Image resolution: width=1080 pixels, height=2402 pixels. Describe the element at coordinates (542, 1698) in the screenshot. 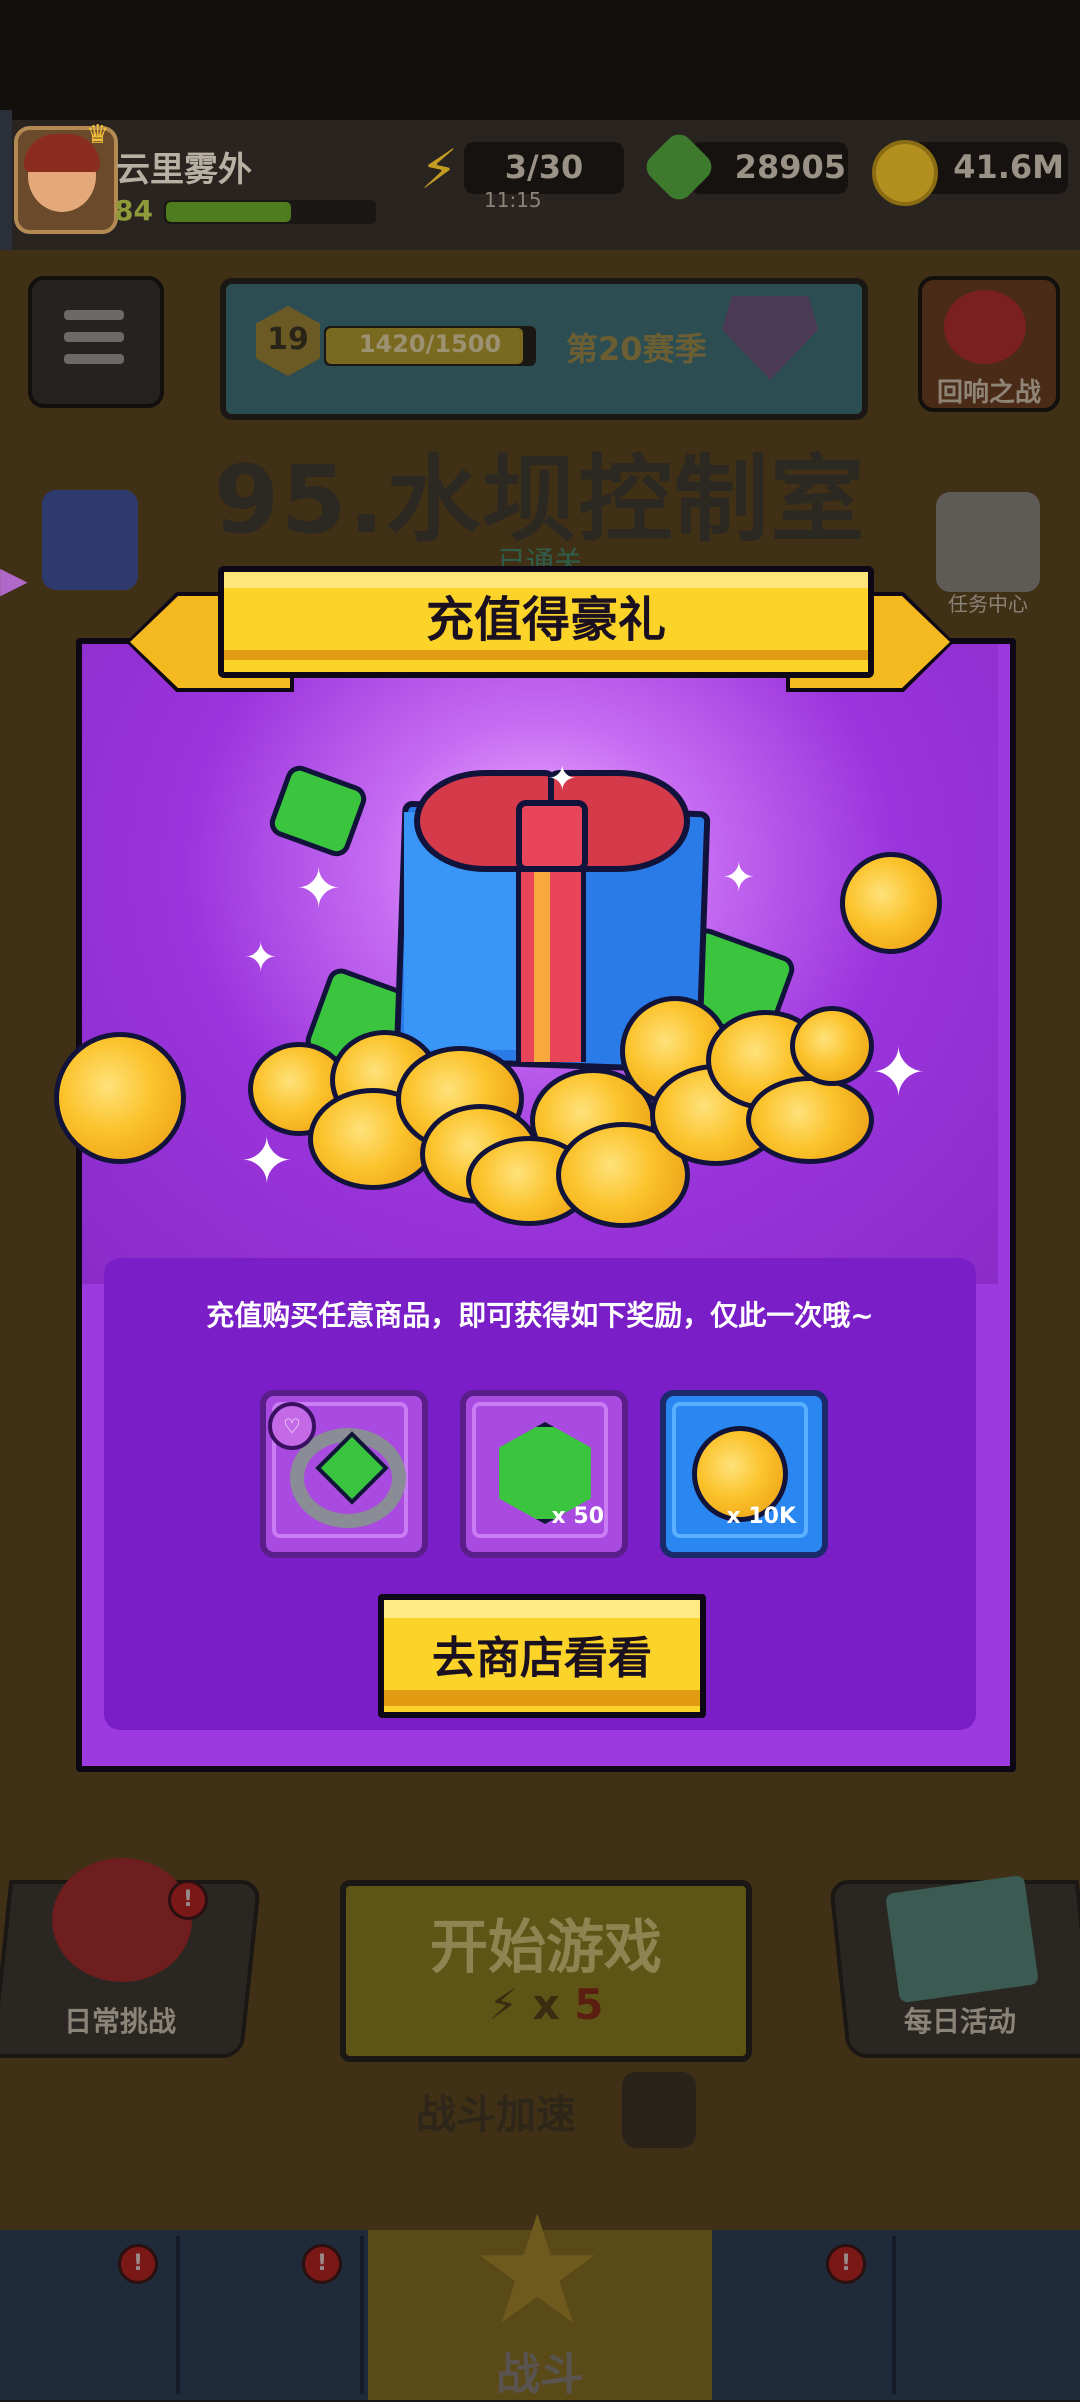

I see `shop-button-shadow` at that location.